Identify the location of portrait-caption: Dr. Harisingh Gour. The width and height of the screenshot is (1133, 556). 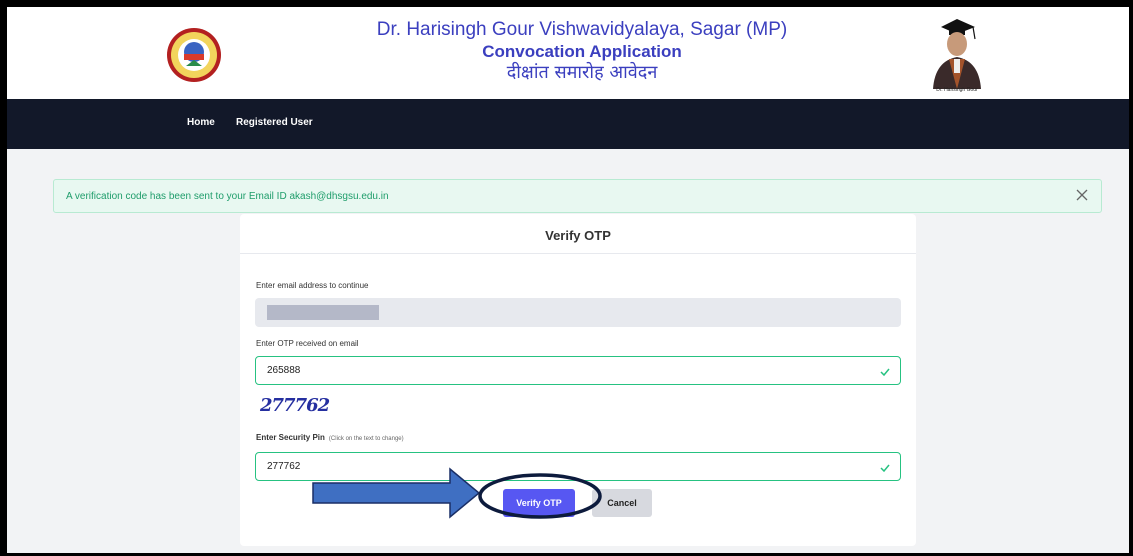
(957, 90).